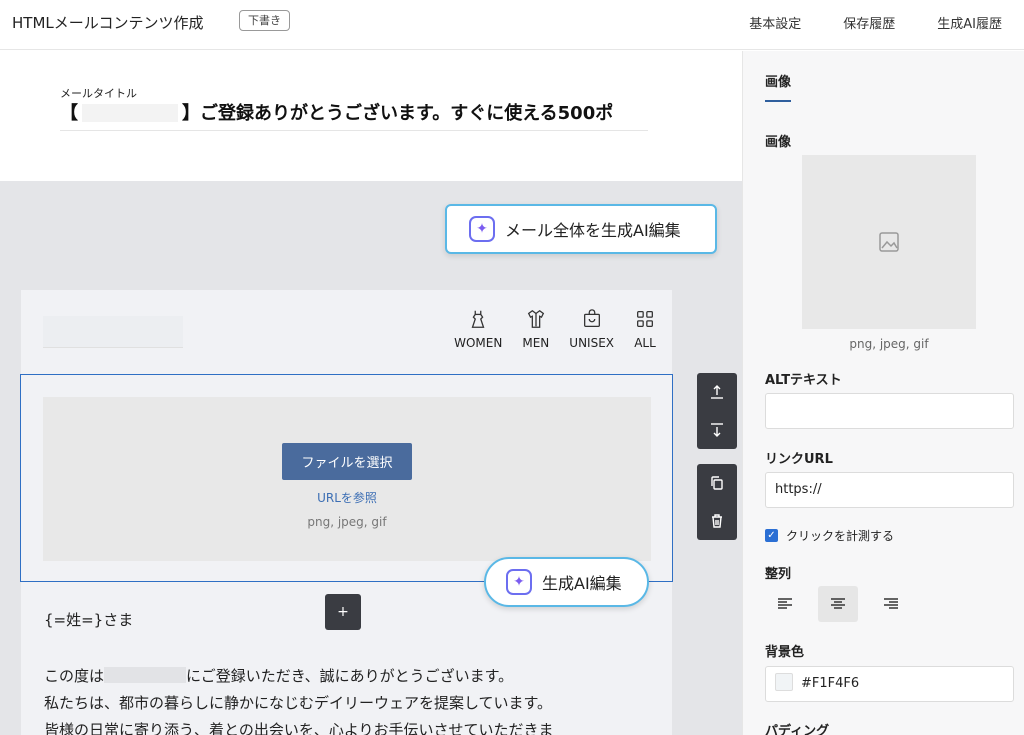 The height and width of the screenshot is (735, 1024). I want to click on copy-icon, so click(717, 483).